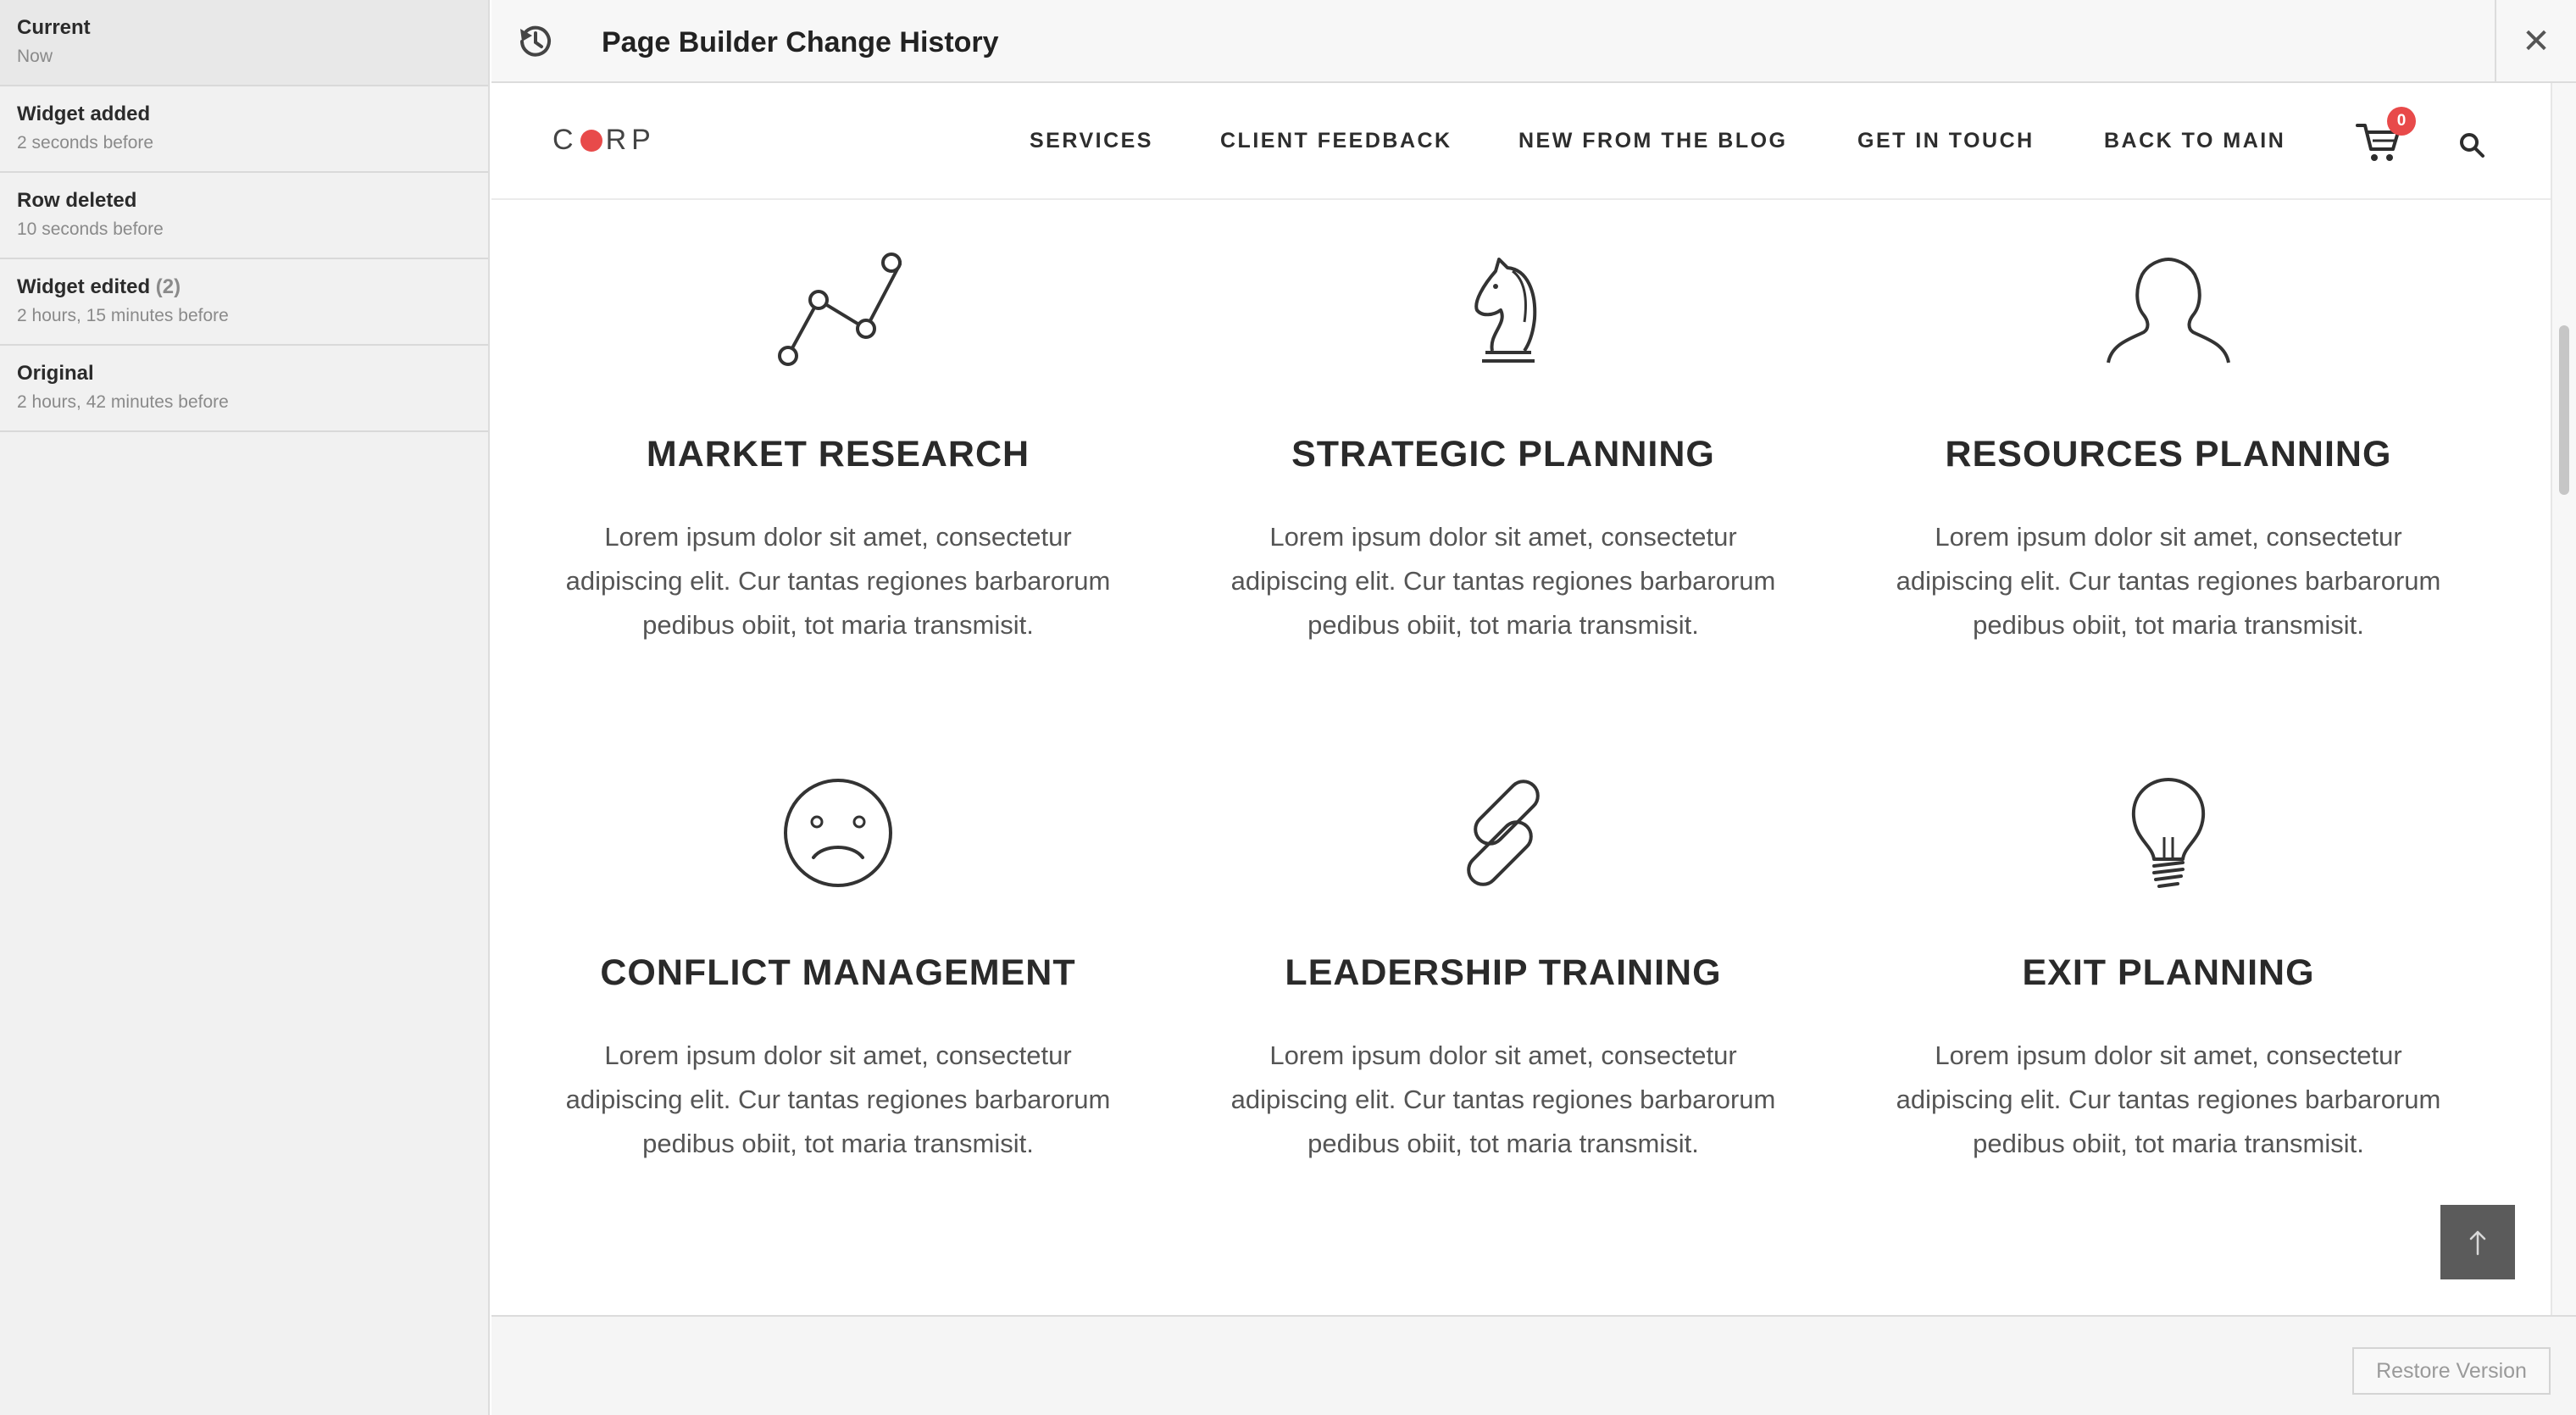  Describe the element at coordinates (2471, 144) in the screenshot. I see `search-icon` at that location.